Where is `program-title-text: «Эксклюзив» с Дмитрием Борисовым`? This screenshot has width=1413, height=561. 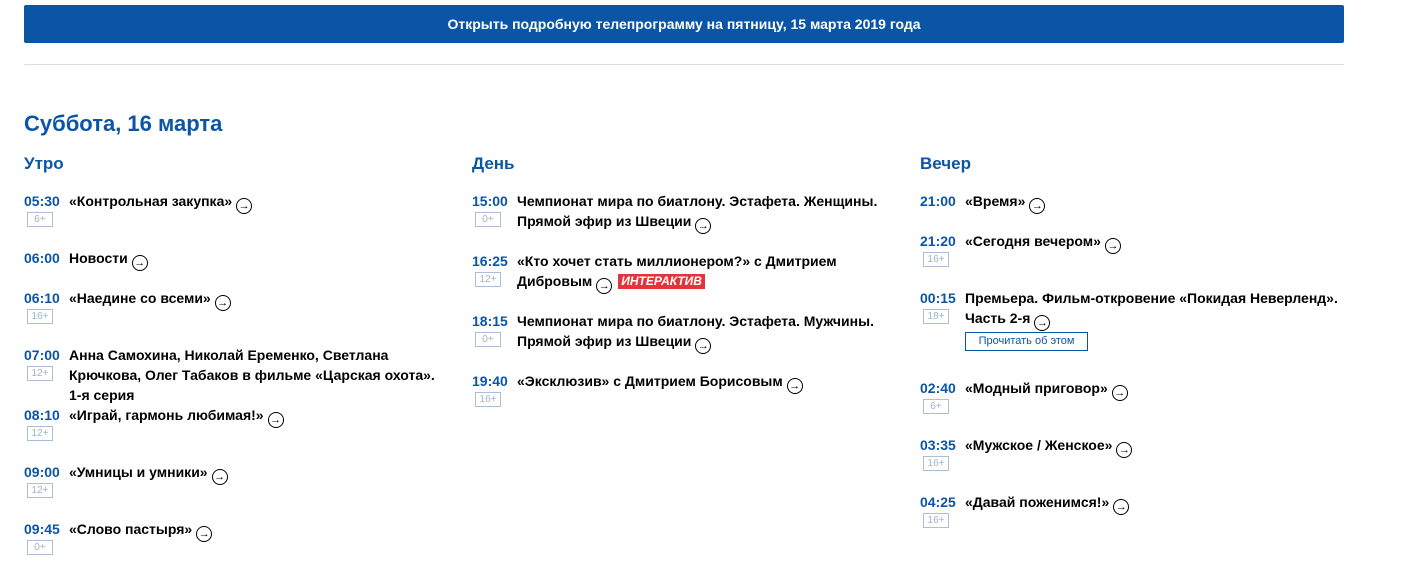
program-title-text: «Эксклюзив» с Дмитрием Борисовым is located at coordinates (650, 381).